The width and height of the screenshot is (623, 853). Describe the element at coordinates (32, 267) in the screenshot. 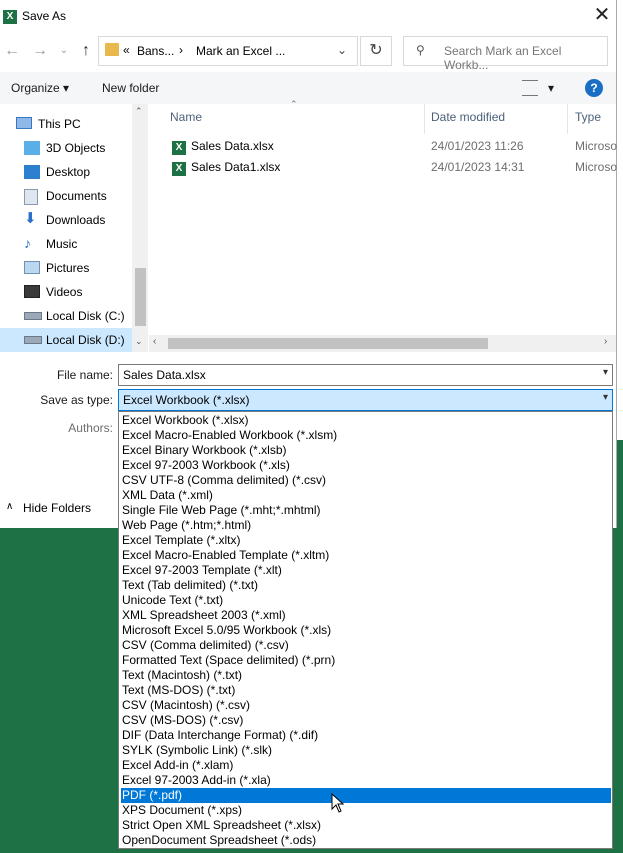

I see `pictures-icon` at that location.